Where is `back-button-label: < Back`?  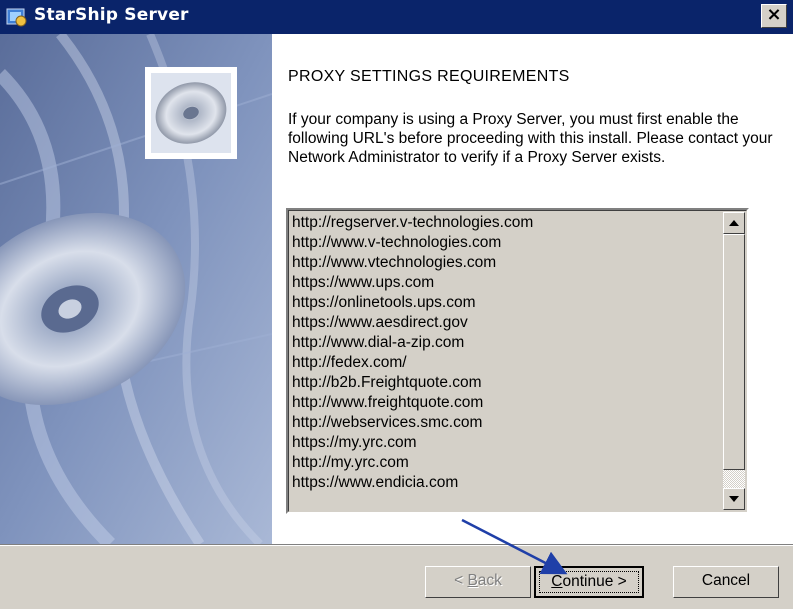 back-button-label: < Back is located at coordinates (478, 580).